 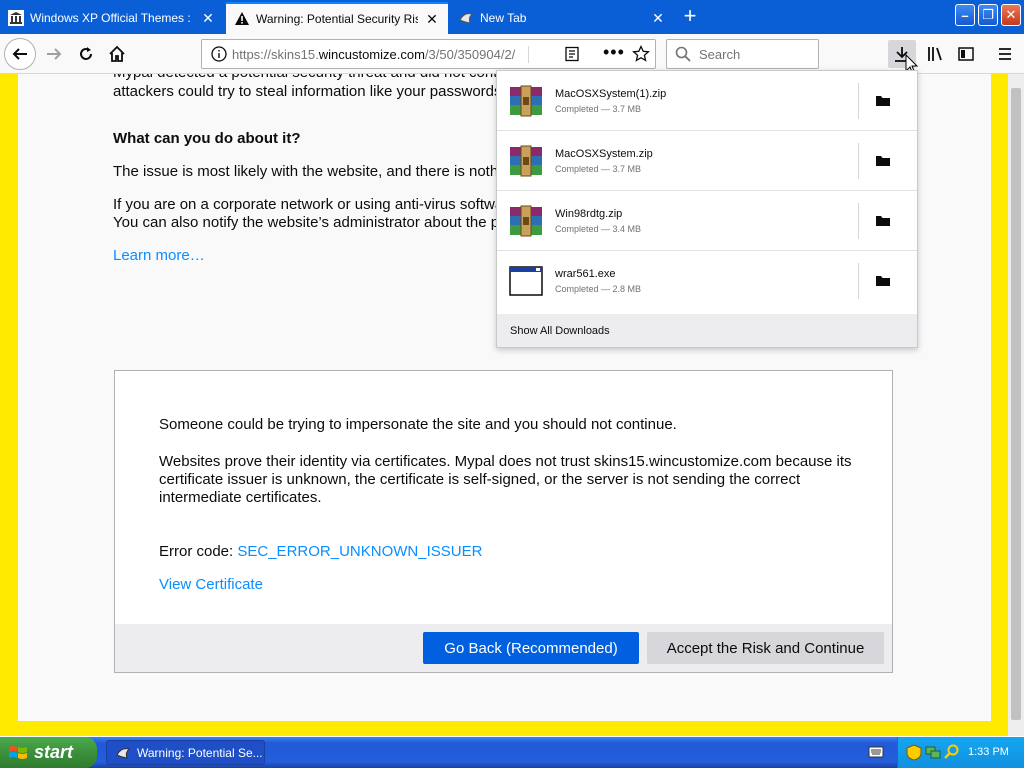 What do you see at coordinates (18, 752) in the screenshot?
I see `windows-logo-icon` at bounding box center [18, 752].